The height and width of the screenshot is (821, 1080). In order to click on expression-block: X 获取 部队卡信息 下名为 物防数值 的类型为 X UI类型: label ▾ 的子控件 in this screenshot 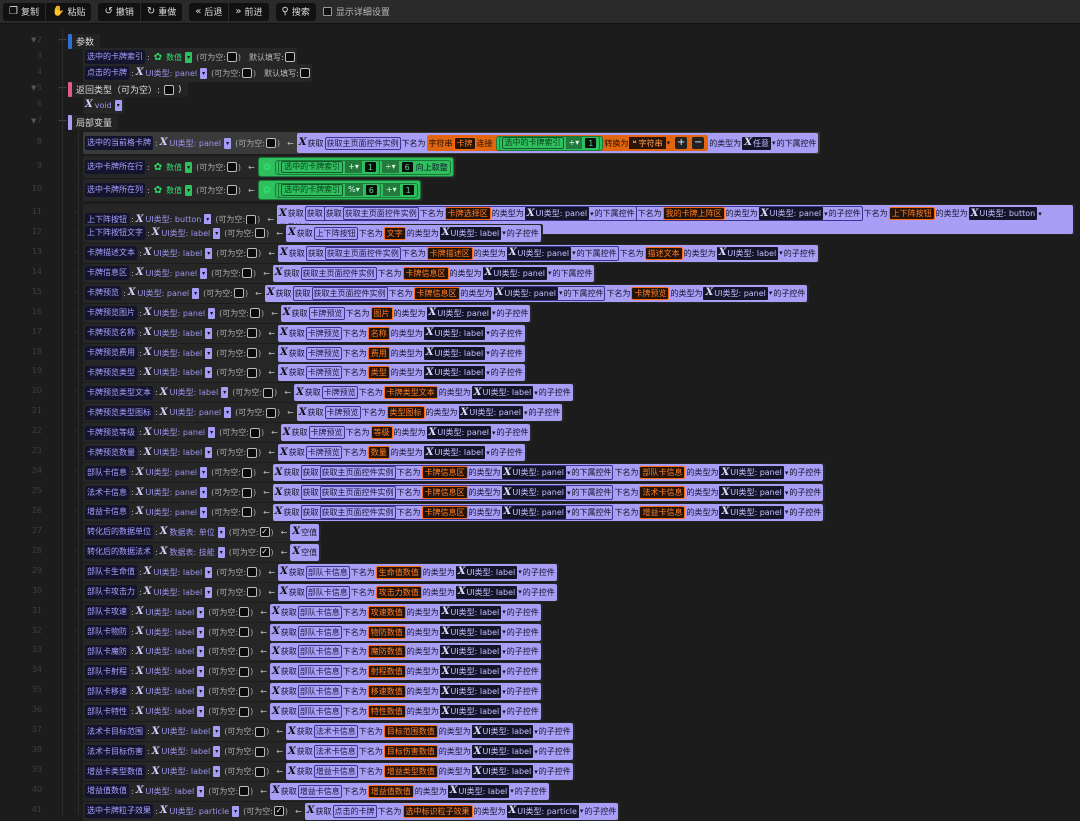, I will do `click(405, 632)`.